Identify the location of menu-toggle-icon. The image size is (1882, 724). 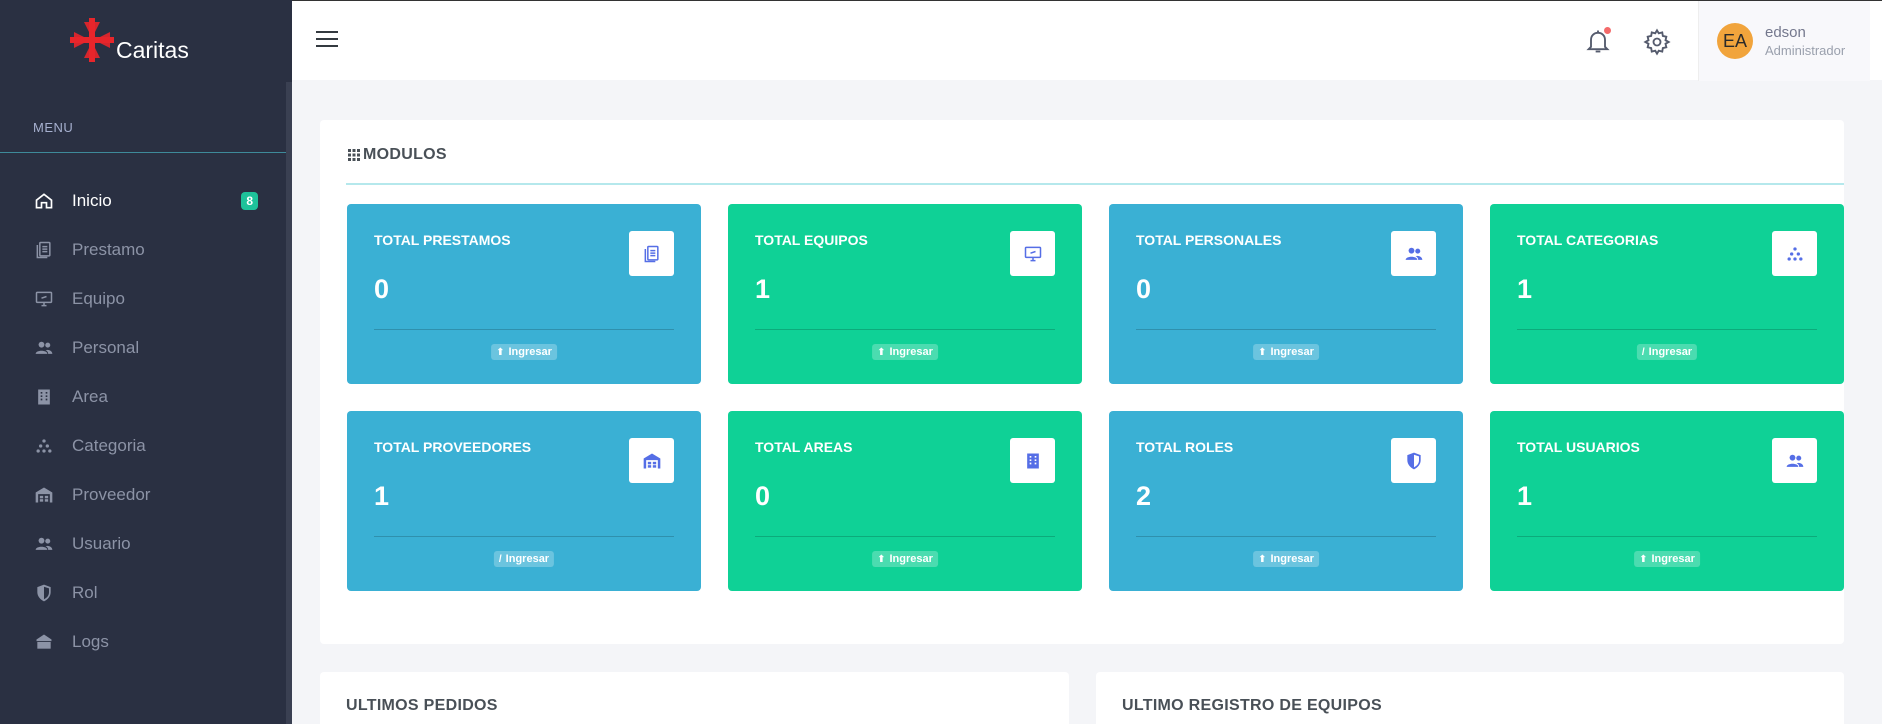
(327, 41).